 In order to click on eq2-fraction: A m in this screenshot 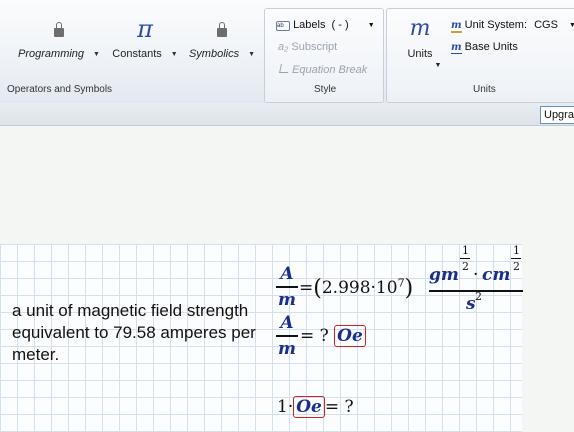, I will do `click(287, 336)`.